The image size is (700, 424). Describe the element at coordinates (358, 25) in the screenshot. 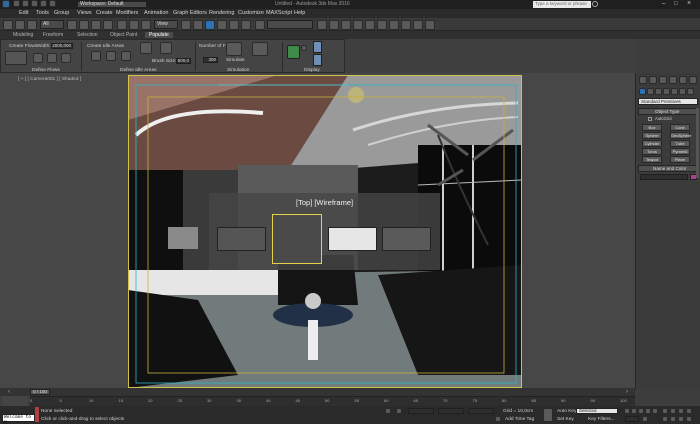

I see `graphite-toggle-icon` at that location.